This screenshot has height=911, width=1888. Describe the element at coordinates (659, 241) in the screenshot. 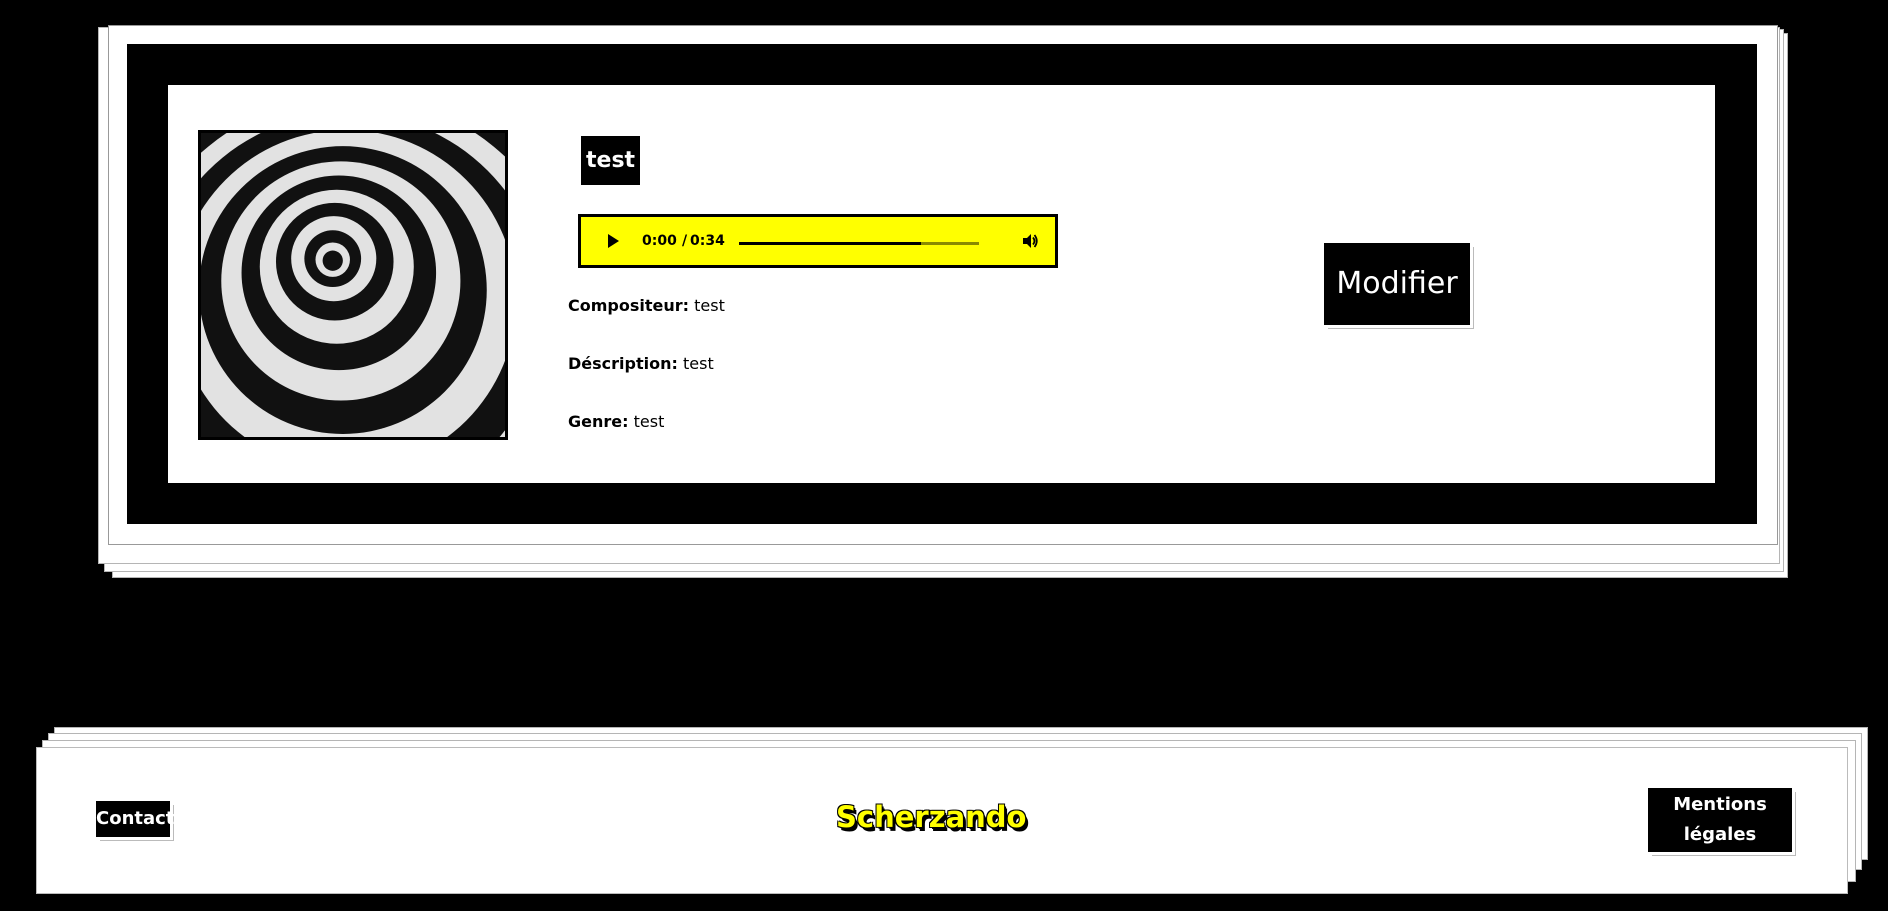

I see `current-time: 0:00` at that location.